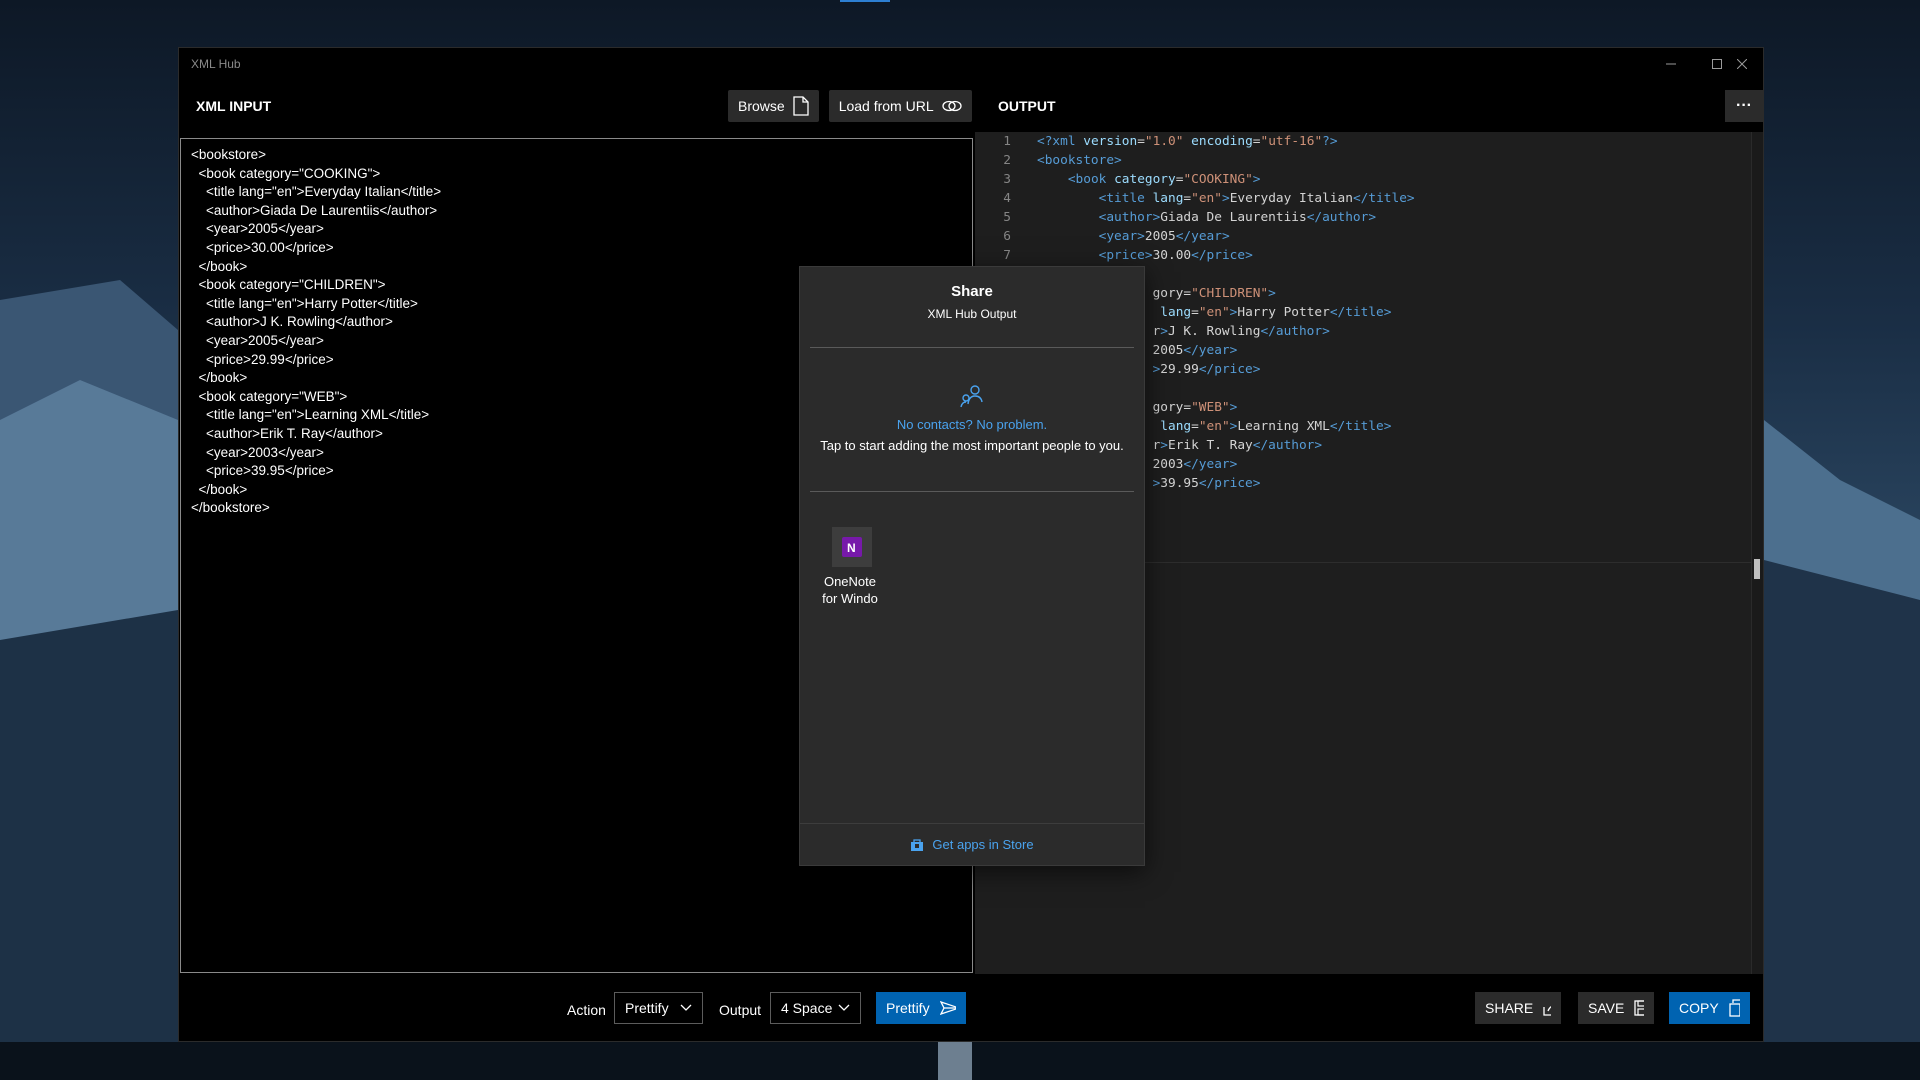 The height and width of the screenshot is (1080, 1920). I want to click on input-header: XML INPUT, so click(233, 106).